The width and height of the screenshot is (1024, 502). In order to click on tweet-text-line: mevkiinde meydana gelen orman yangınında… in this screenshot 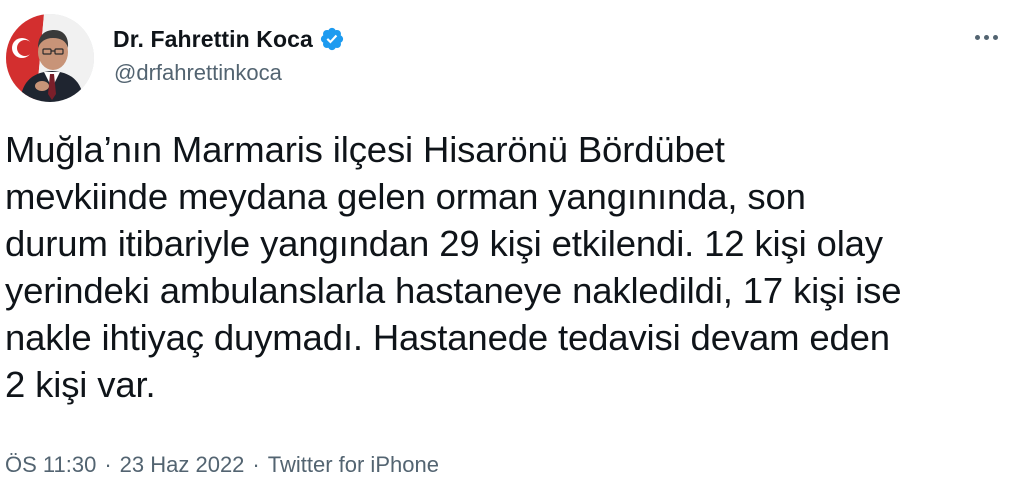, I will do `click(405, 196)`.